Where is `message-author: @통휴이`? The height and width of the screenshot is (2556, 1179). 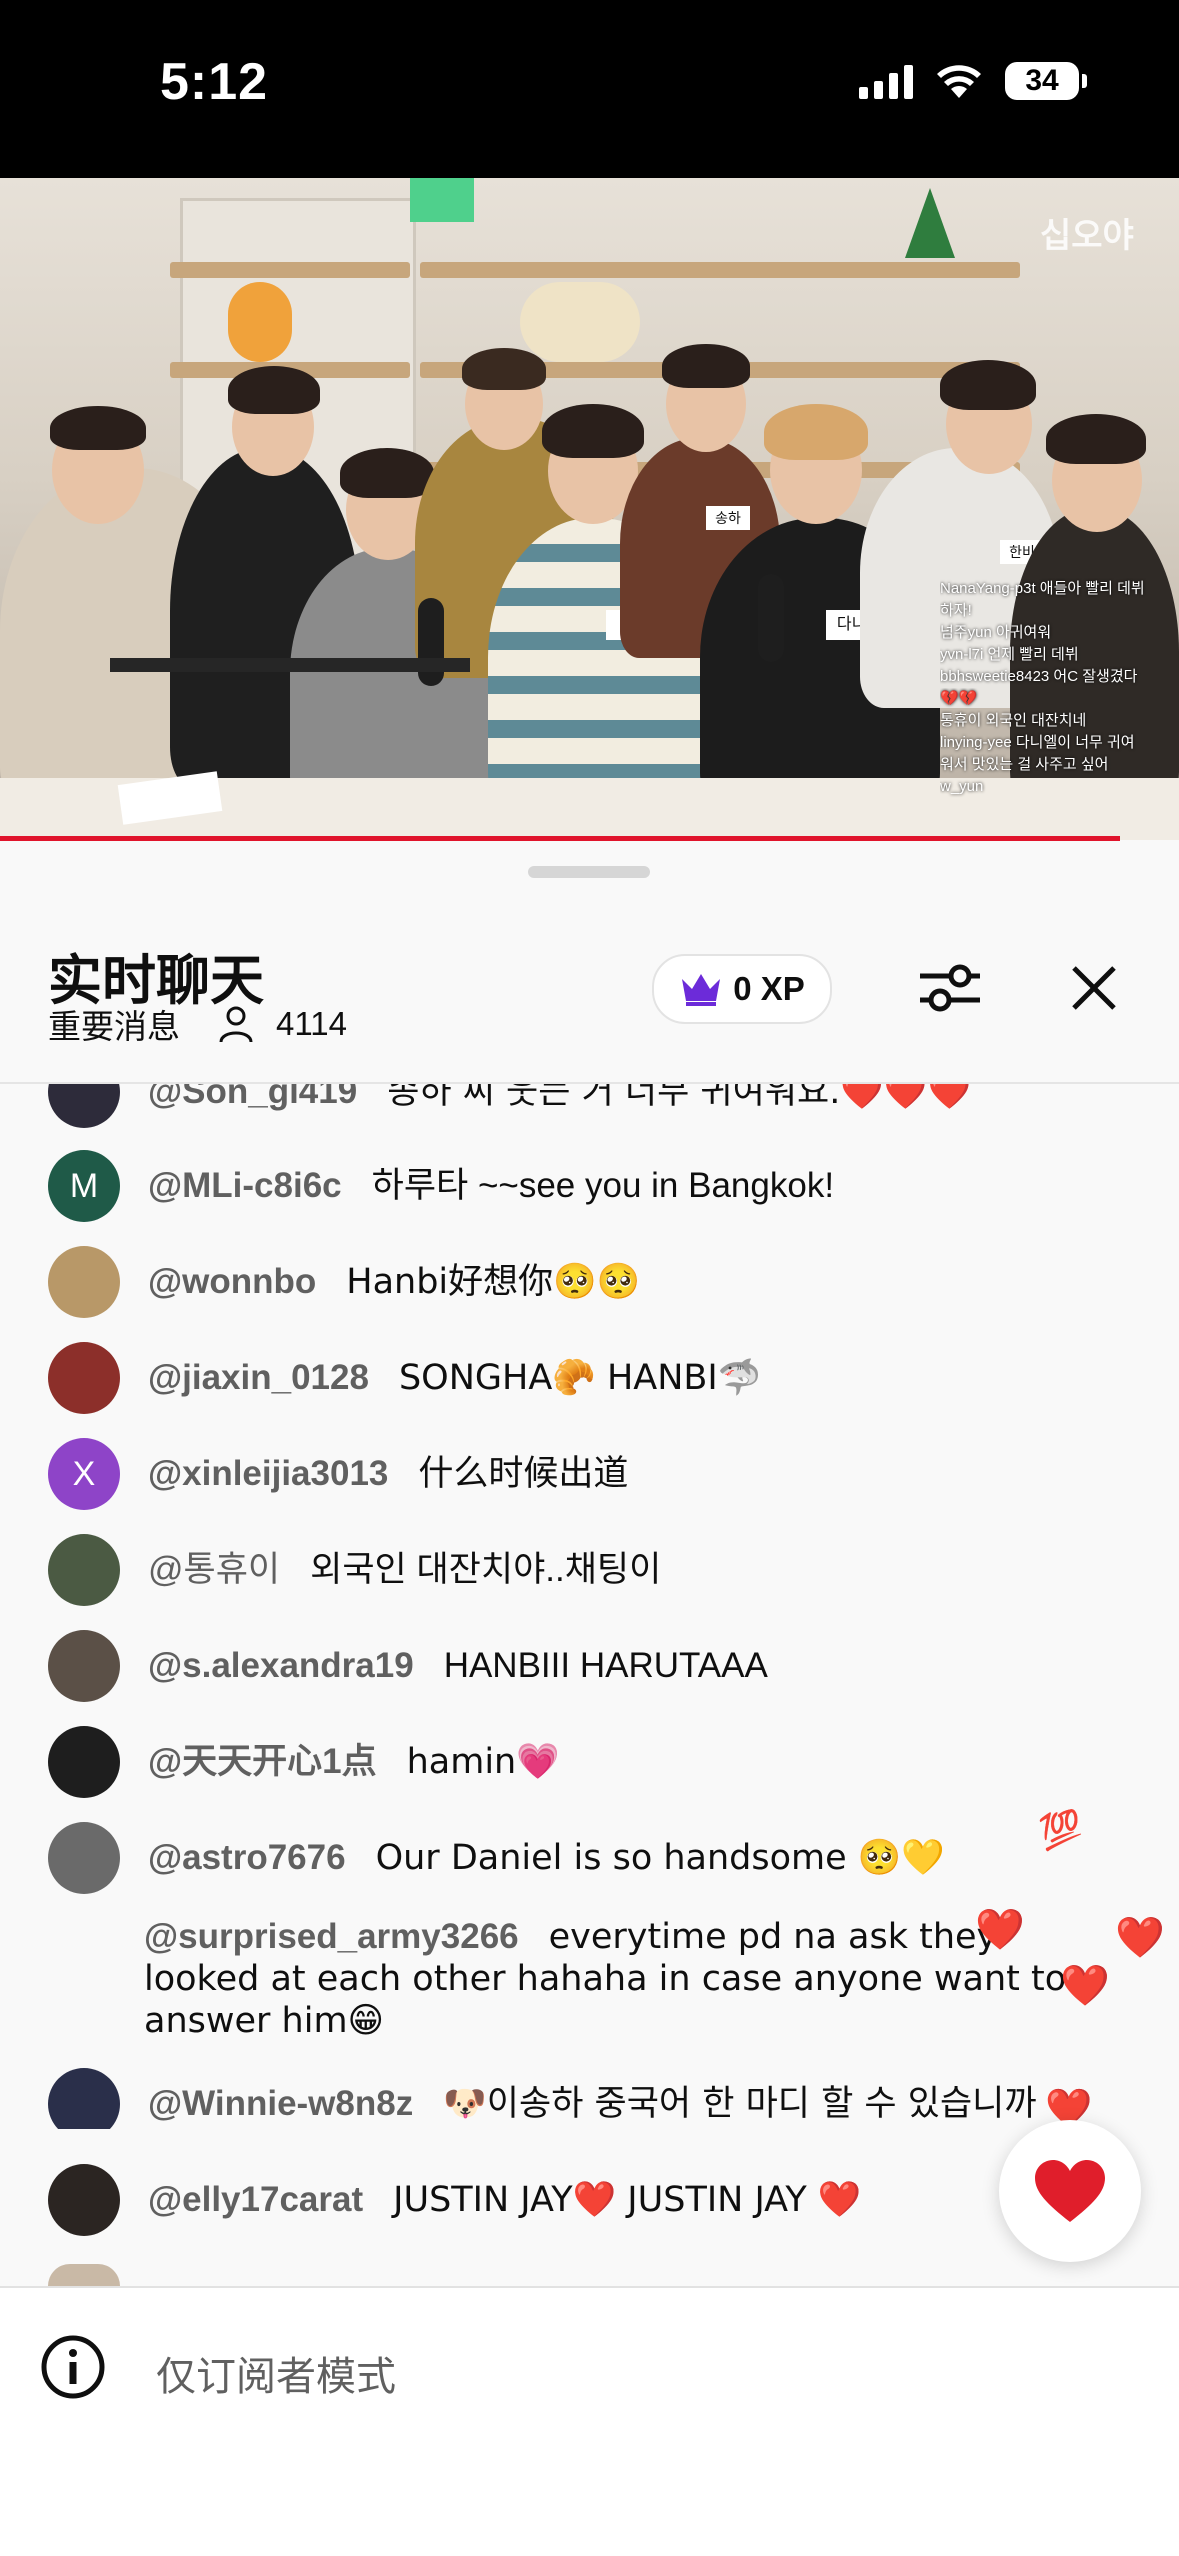 message-author: @통휴이 is located at coordinates (214, 1569).